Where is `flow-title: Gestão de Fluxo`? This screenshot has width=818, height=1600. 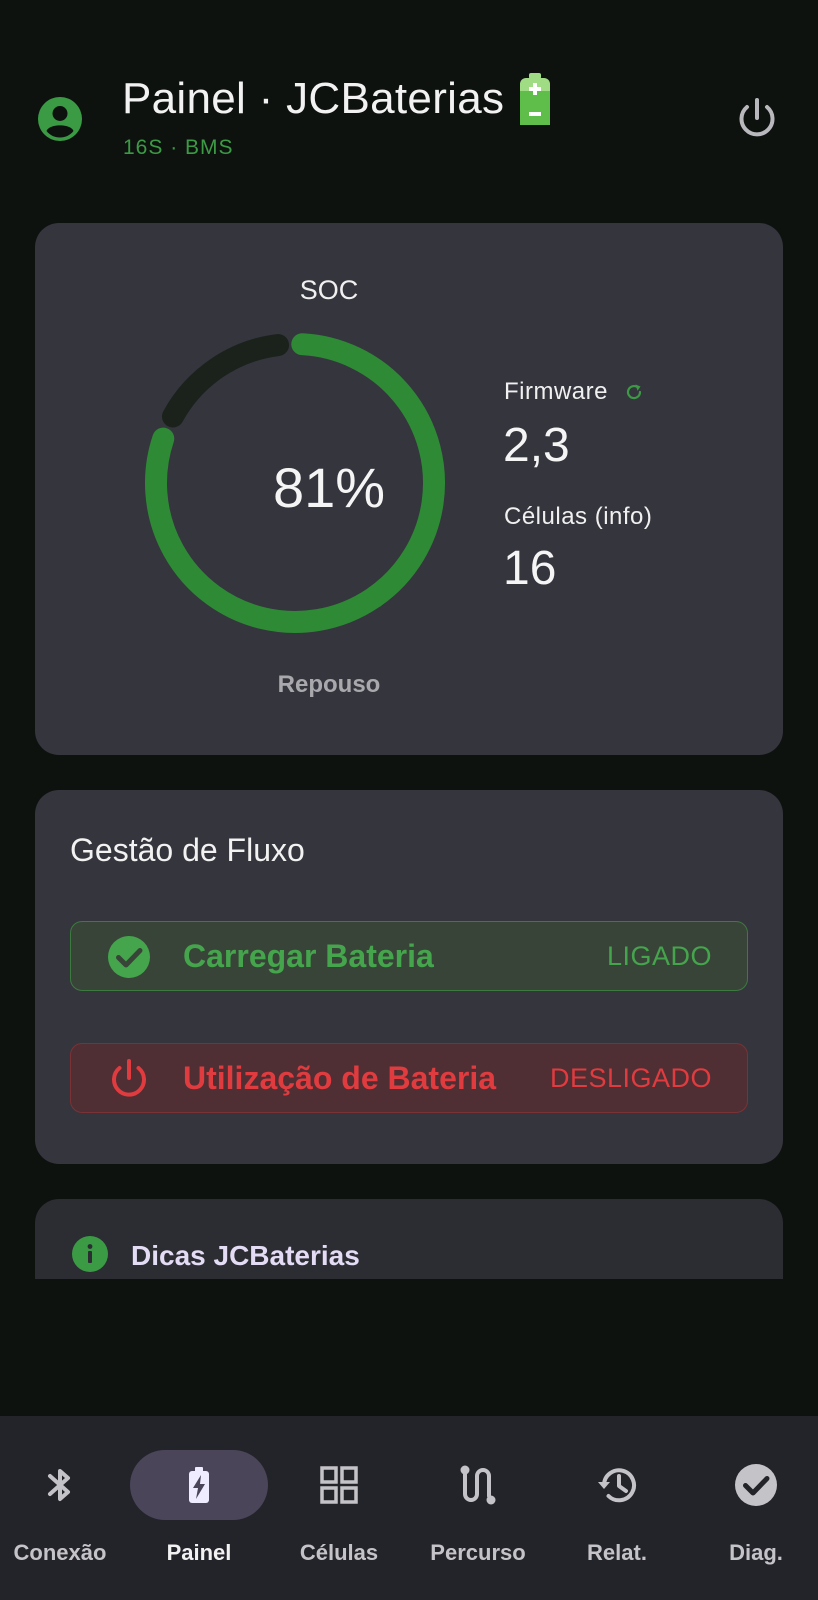 flow-title: Gestão de Fluxo is located at coordinates (187, 850).